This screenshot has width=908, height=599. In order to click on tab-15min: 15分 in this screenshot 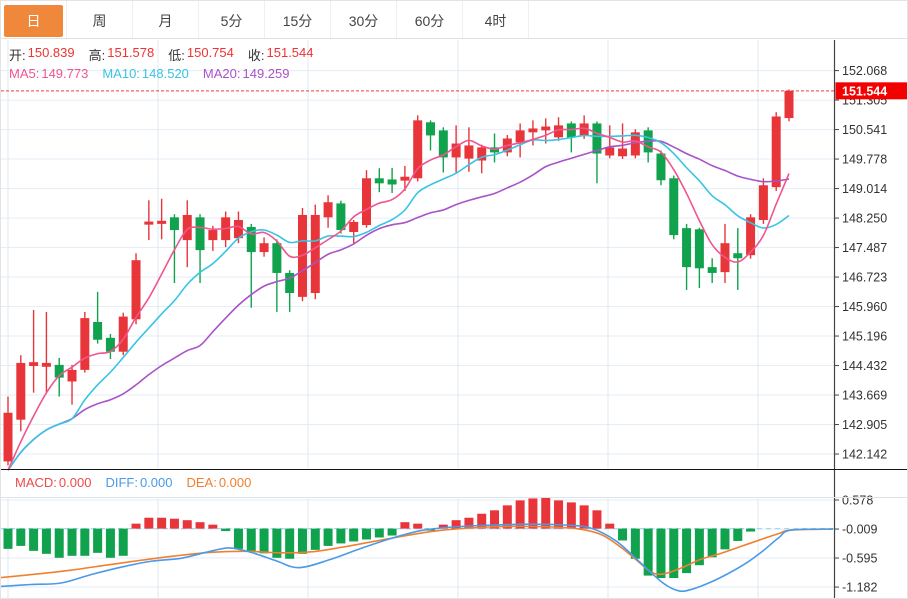, I will do `click(298, 19)`.